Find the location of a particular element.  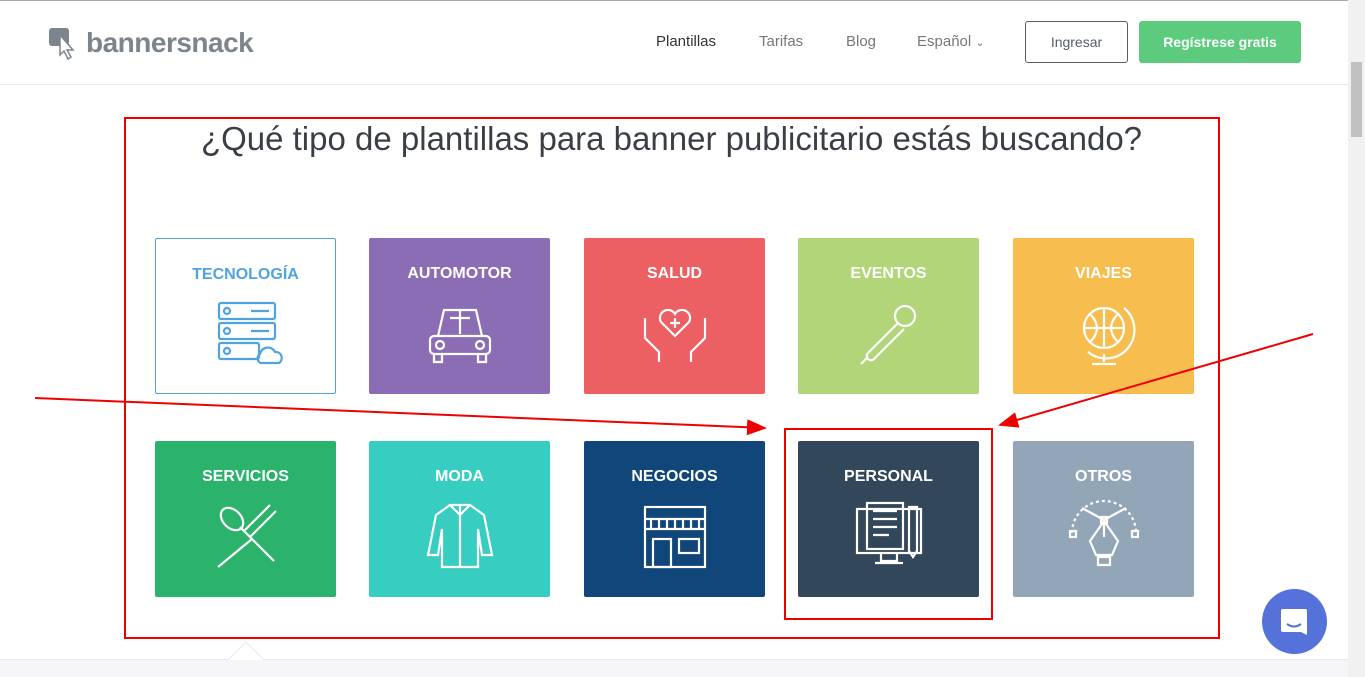

annotation-arrows is located at coordinates (674, 384).